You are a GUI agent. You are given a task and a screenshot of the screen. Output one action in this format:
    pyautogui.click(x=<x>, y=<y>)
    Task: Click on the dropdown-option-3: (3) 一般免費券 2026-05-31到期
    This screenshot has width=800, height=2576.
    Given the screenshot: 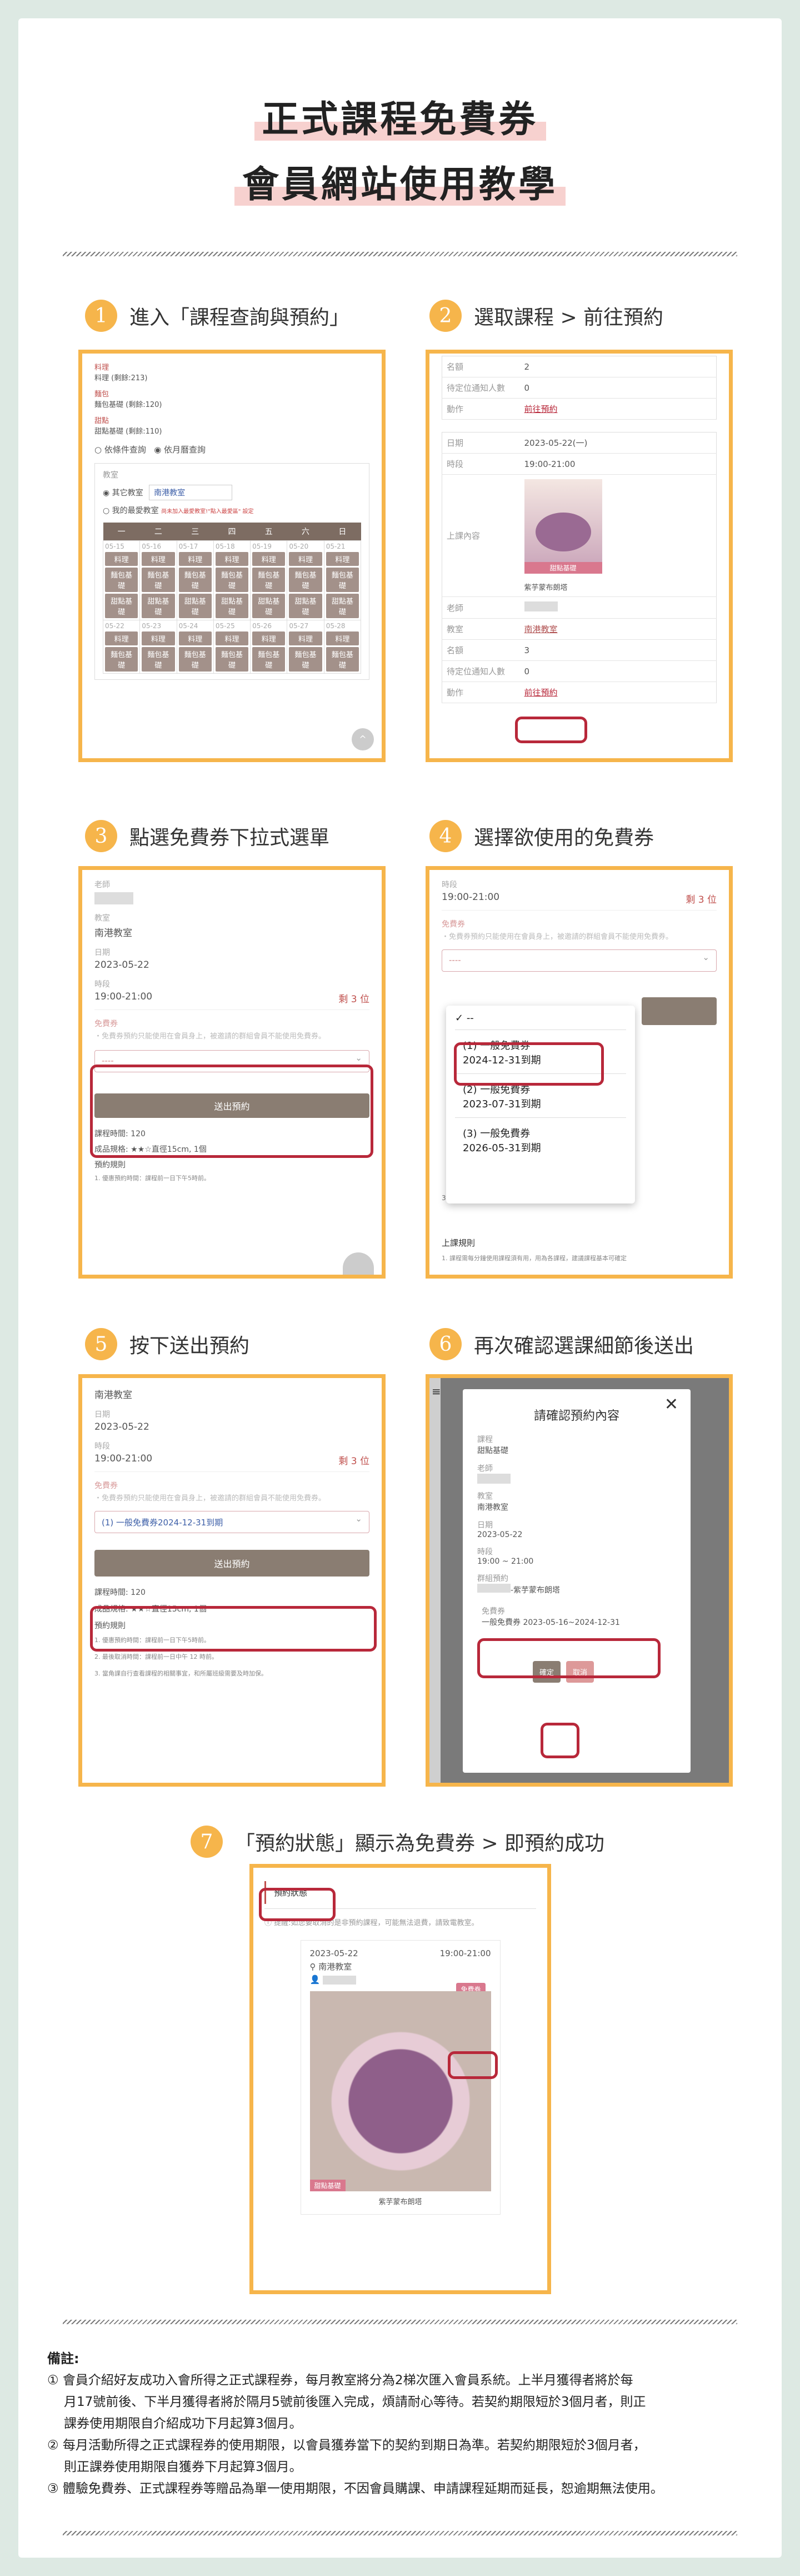 What is the action you would take?
    pyautogui.click(x=540, y=1139)
    